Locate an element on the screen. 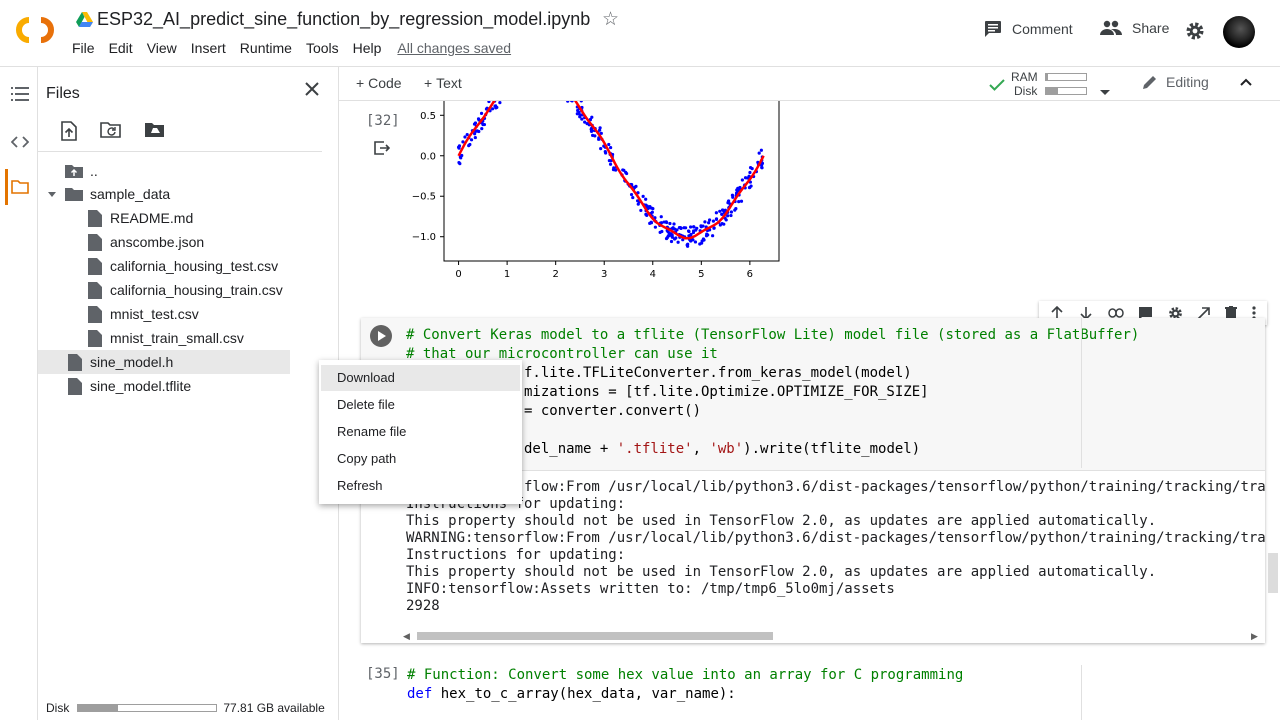 The height and width of the screenshot is (720, 1280). menu-tools: Tools is located at coordinates (322, 48).